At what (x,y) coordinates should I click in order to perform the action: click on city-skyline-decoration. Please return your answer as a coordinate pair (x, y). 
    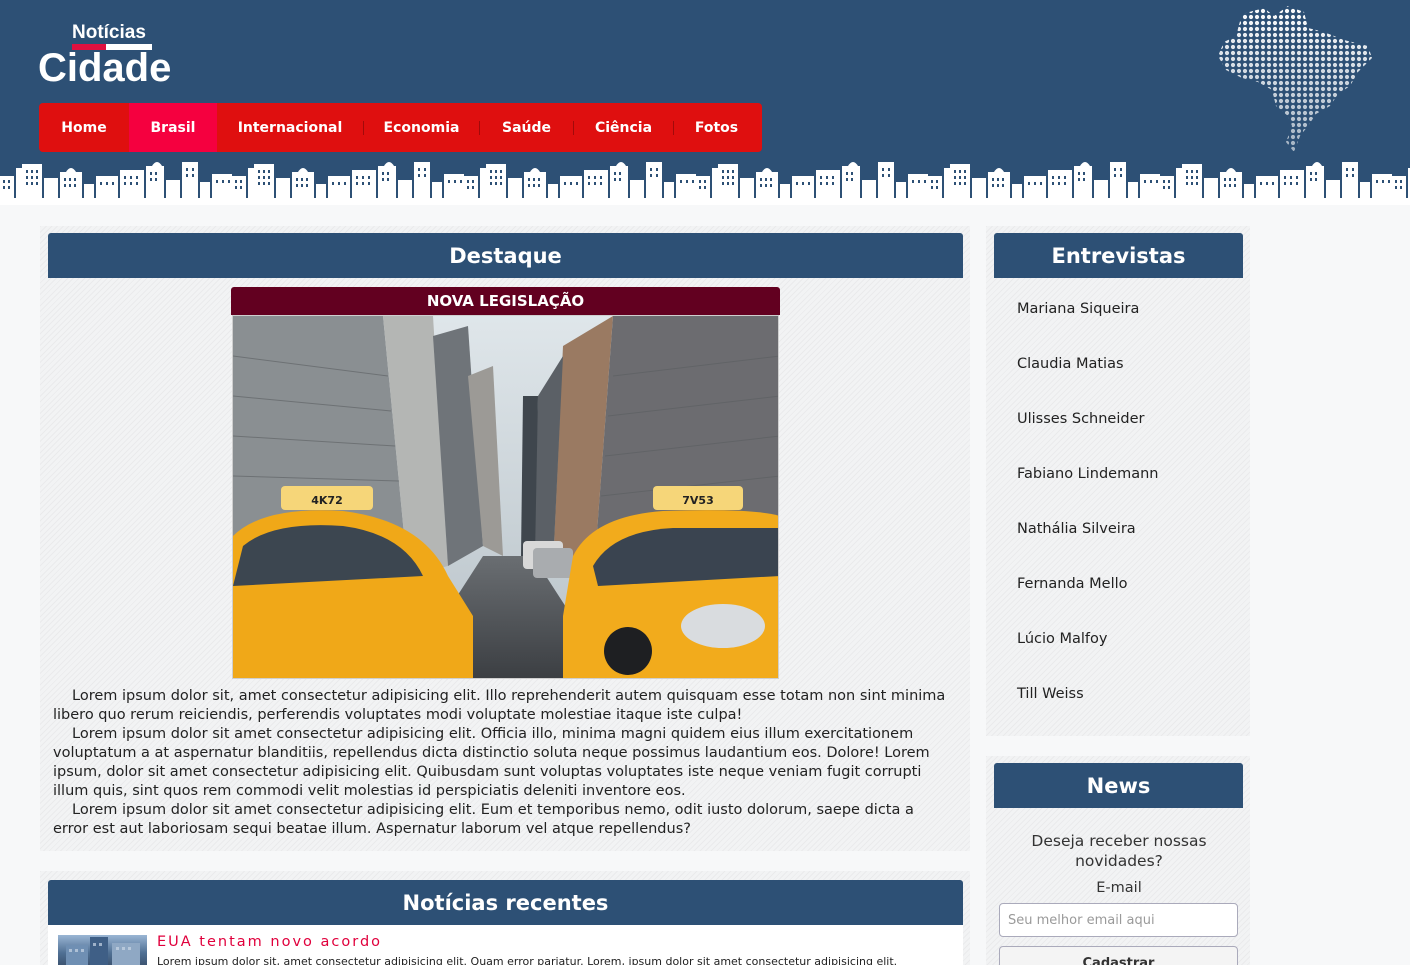
    Looking at the image, I should click on (705, 181).